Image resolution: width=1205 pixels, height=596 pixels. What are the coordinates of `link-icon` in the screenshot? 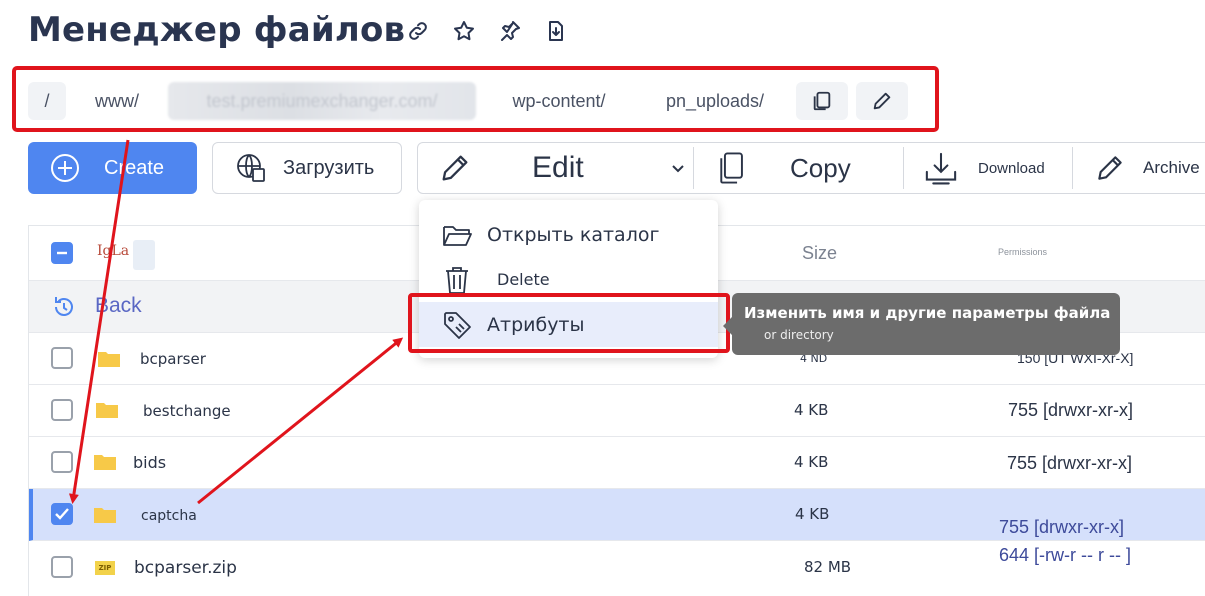 It's located at (418, 31).